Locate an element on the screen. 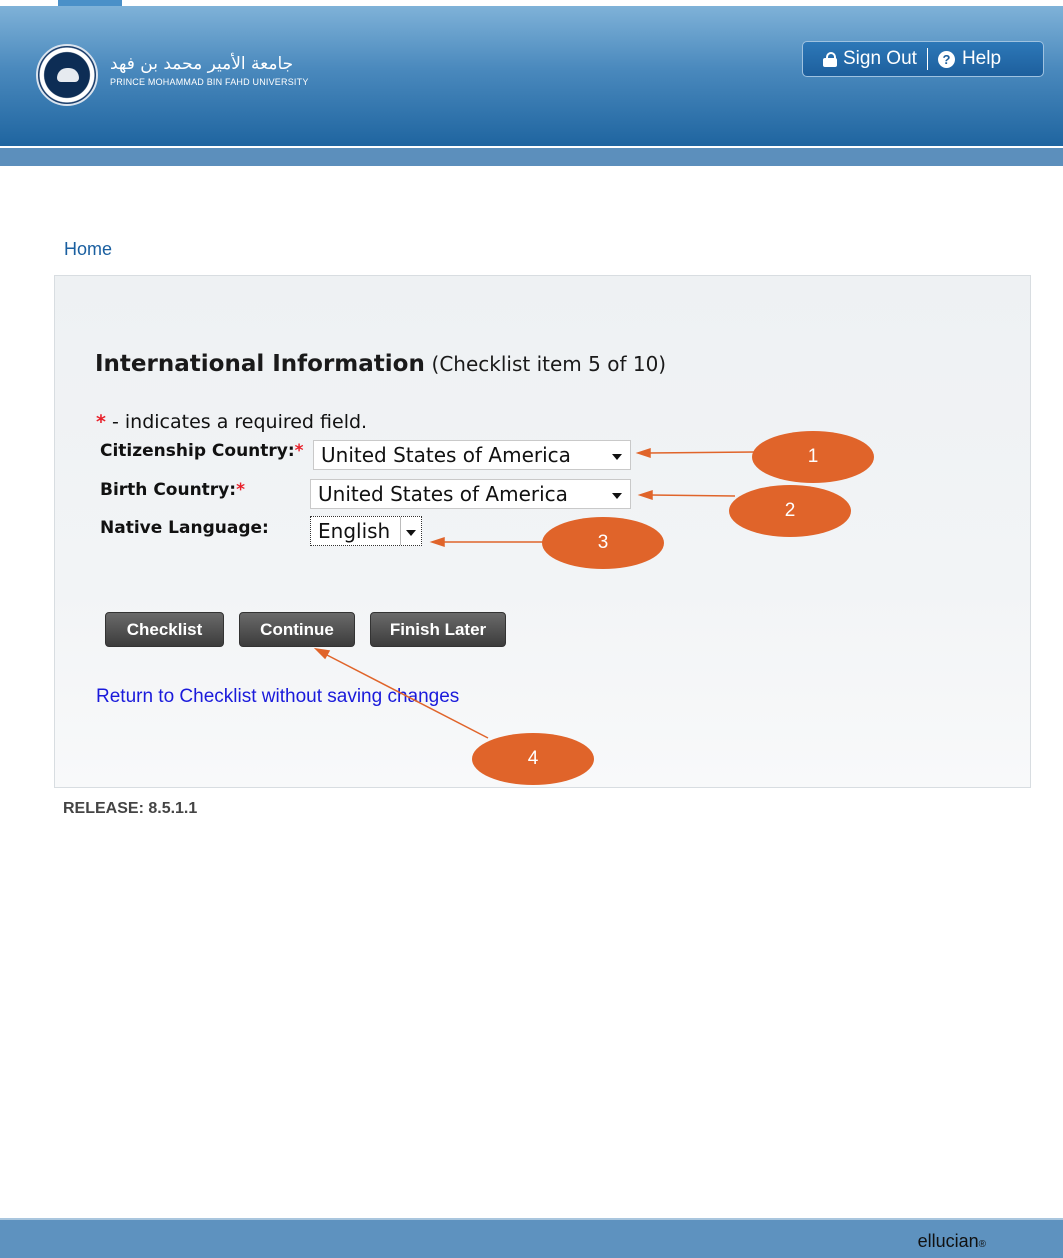 The image size is (1063, 1258). annotation-arrows is located at coordinates (534, 593).